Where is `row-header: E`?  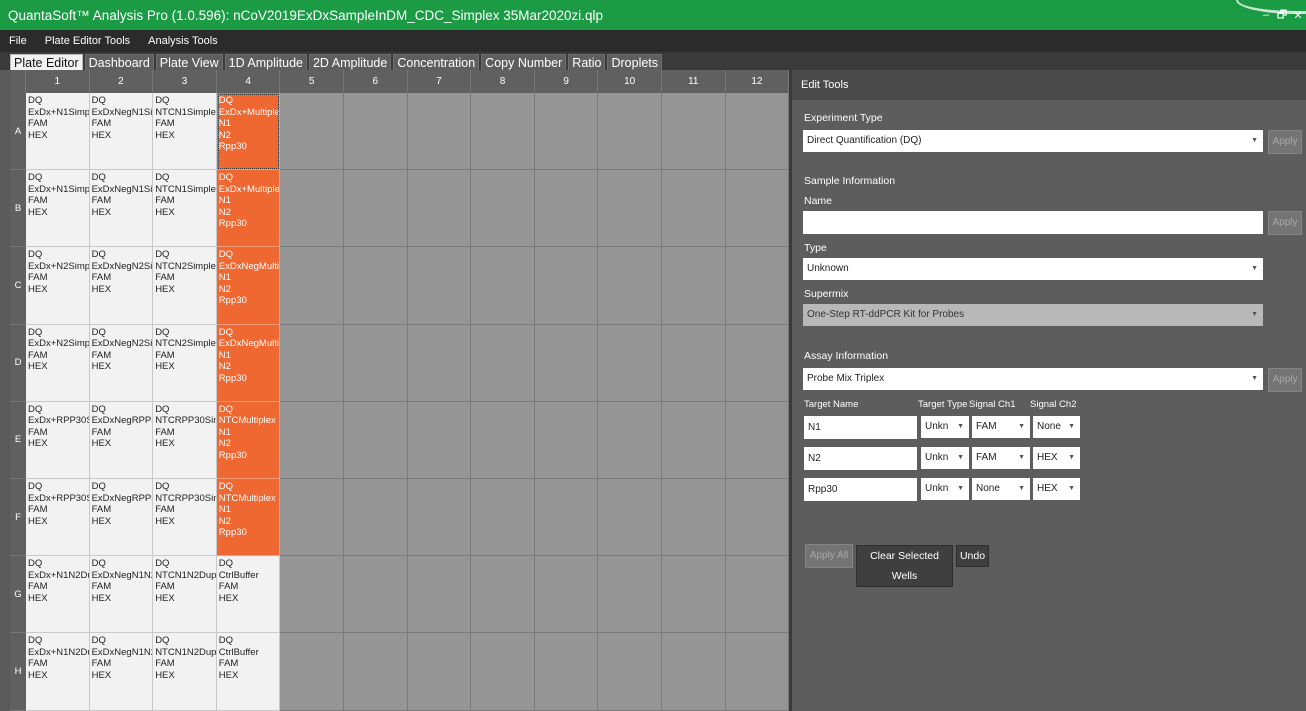 row-header: E is located at coordinates (18, 440).